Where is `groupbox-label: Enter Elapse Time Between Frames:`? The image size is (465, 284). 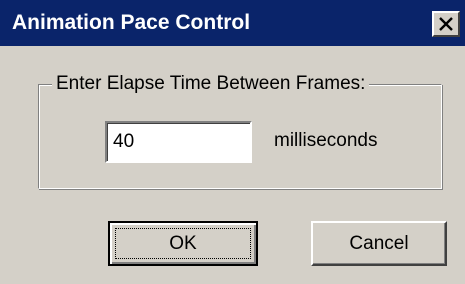
groupbox-label: Enter Elapse Time Between Frames: is located at coordinates (211, 84).